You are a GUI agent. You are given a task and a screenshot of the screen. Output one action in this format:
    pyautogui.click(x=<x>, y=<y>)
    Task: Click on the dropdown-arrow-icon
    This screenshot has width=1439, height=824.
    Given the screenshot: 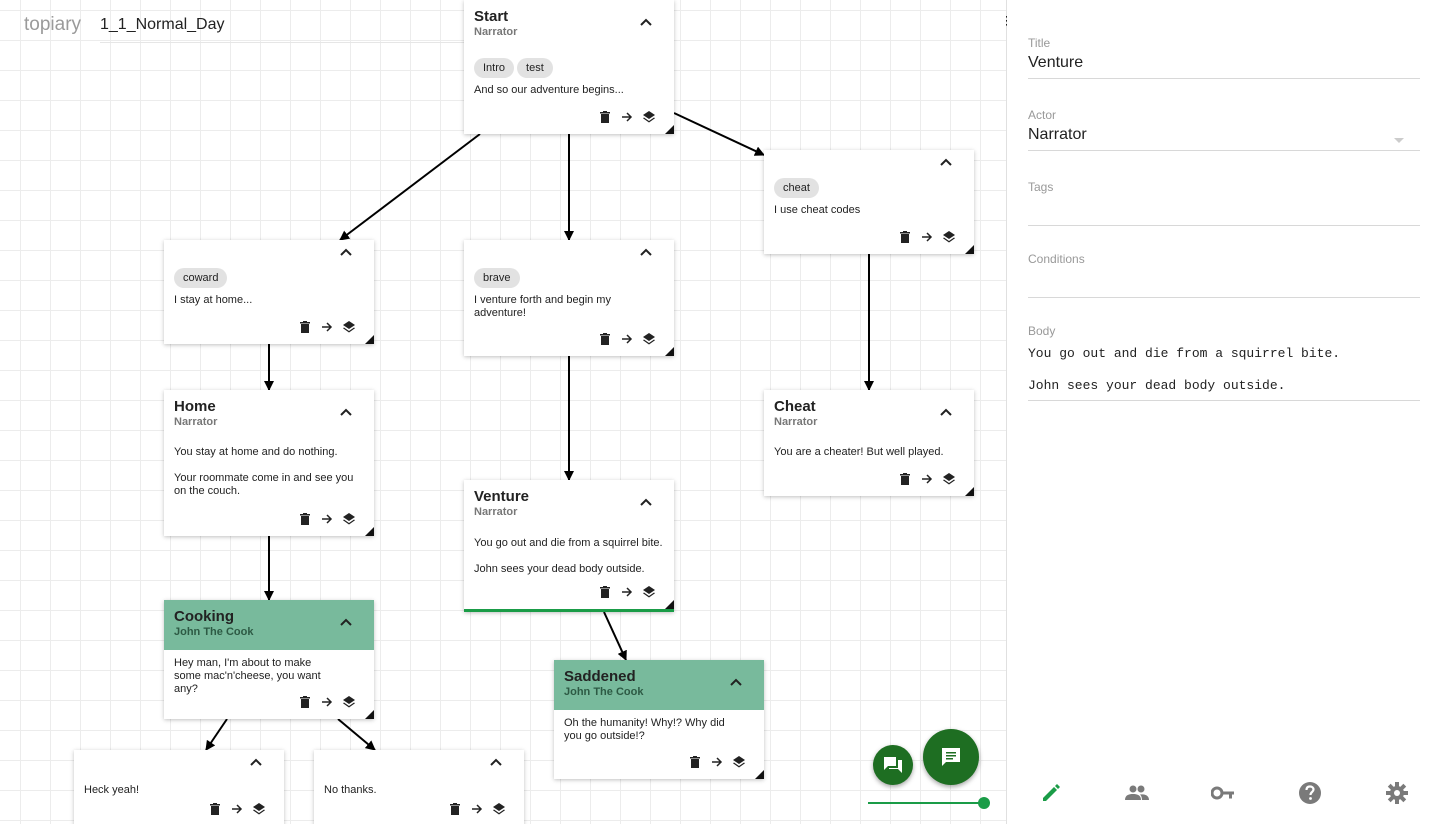 What is the action you would take?
    pyautogui.click(x=1399, y=140)
    